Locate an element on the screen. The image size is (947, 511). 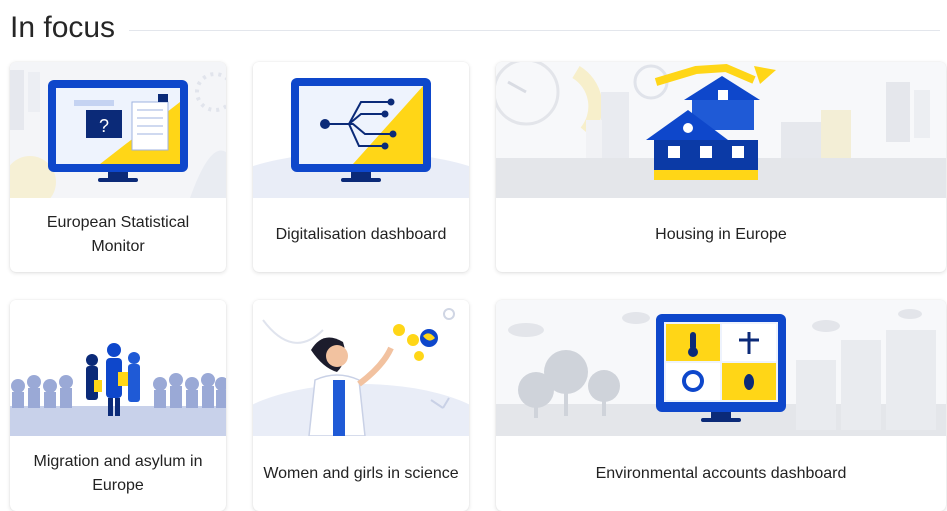
card-migration-and-asylum-in-europe: Migration and asylum in Europe is located at coordinates (118, 405).